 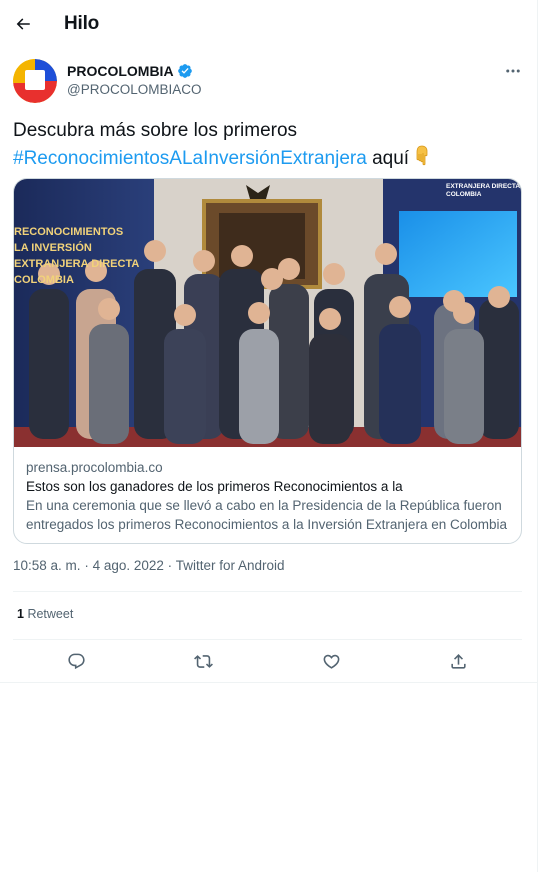 I want to click on more-options-button, so click(x=513, y=71).